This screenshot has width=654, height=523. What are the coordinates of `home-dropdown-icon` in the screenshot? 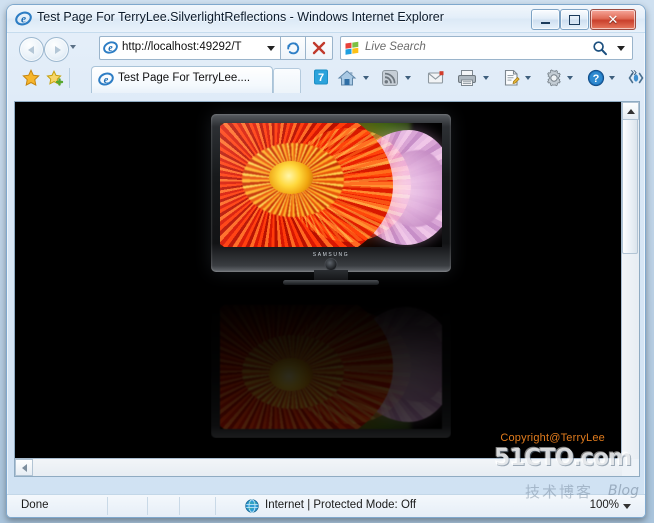 It's located at (366, 78).